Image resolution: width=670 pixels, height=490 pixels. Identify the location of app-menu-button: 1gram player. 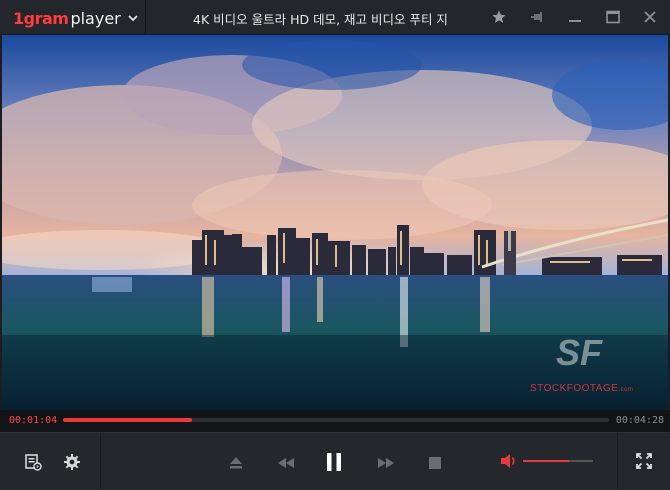
(76, 18).